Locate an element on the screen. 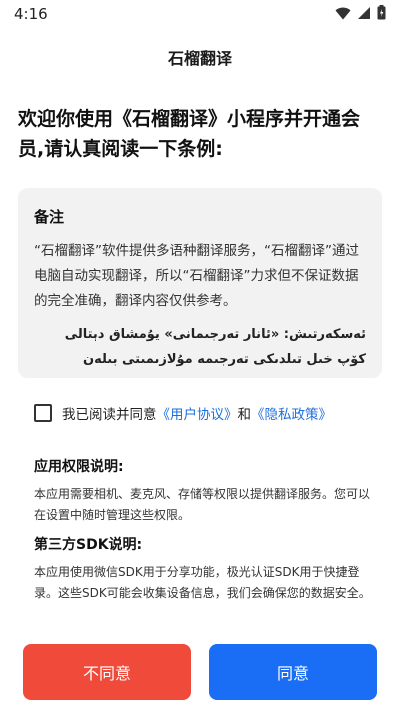  status-bar: 4:16 is located at coordinates (200, 14).